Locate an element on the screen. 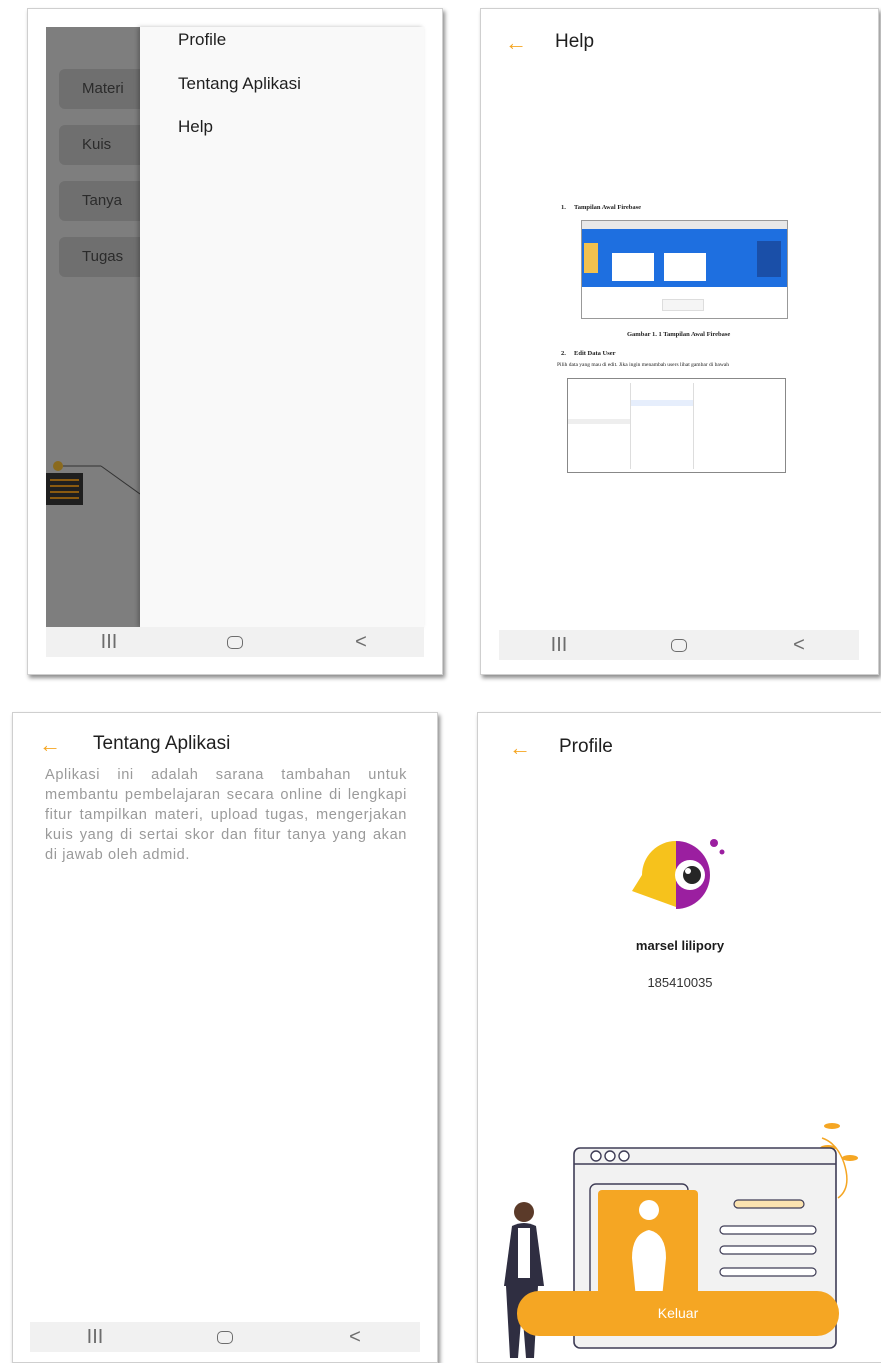 Image resolution: width=881 pixels, height=1363 pixels. doc-heading-2: 2. Edit Data User is located at coordinates (588, 353).